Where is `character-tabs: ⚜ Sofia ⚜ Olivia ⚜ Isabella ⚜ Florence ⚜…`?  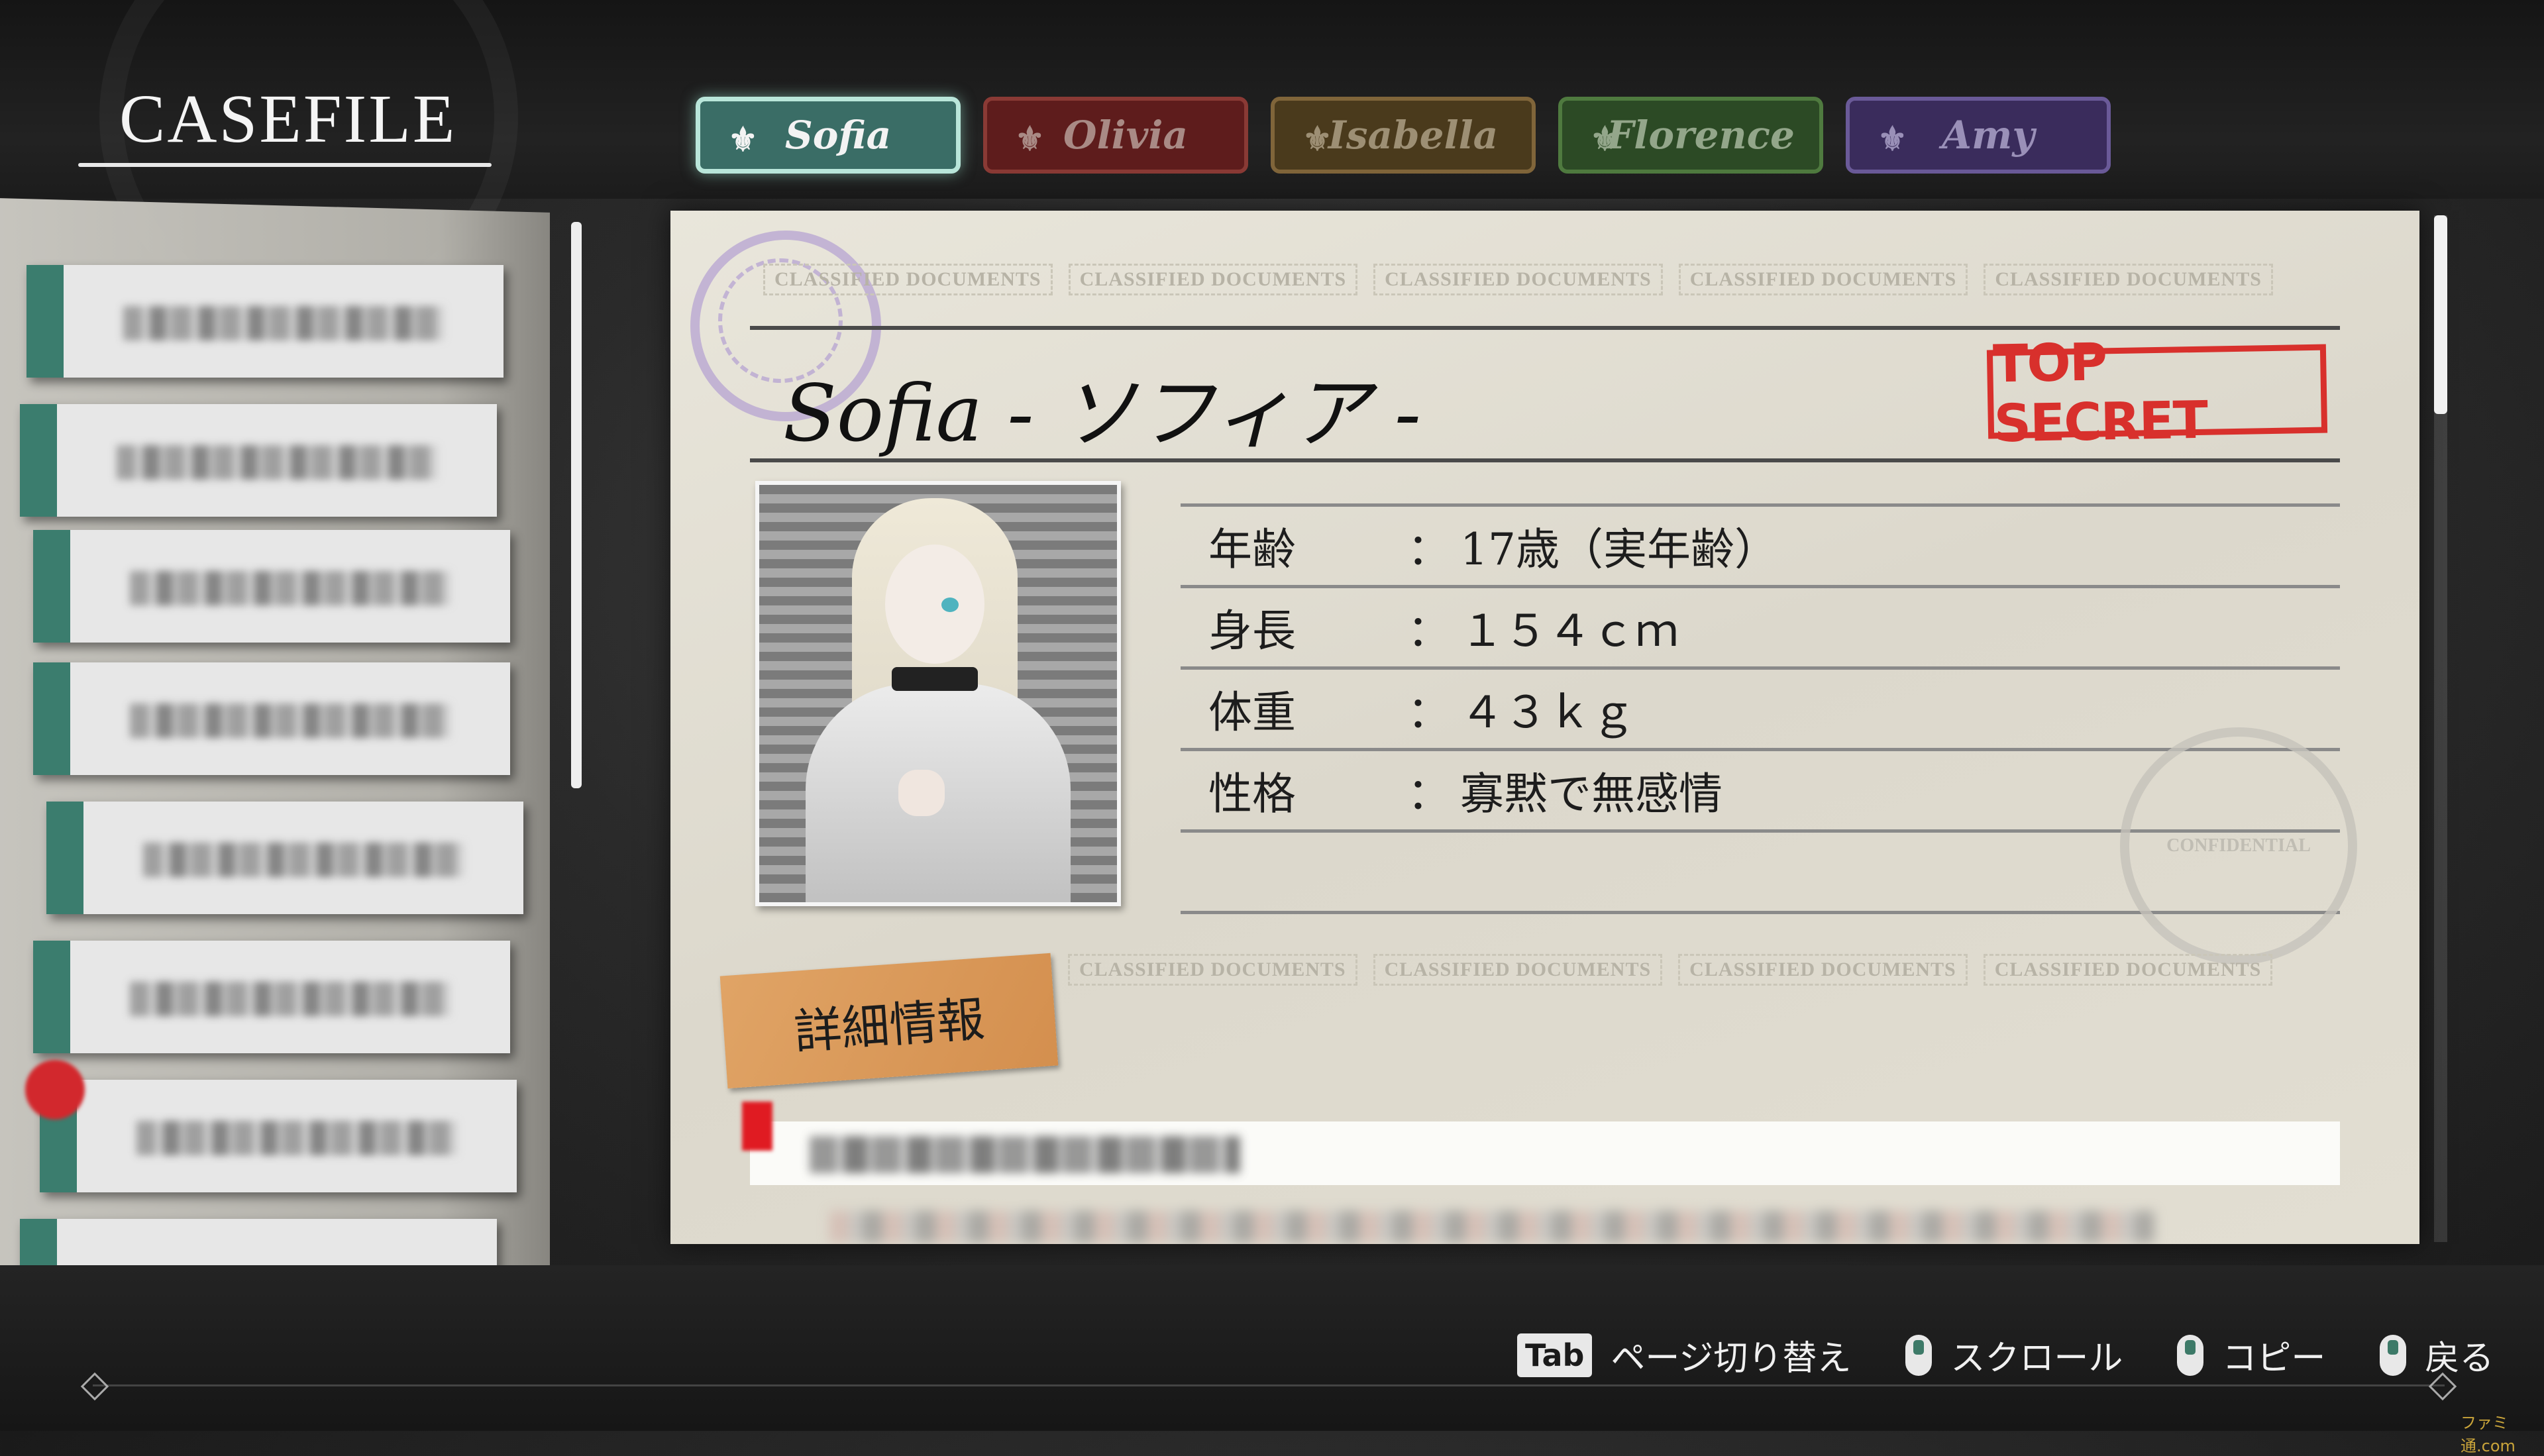 character-tabs: ⚜ Sofia ⚜ Olivia ⚜ Isabella ⚜ Florence ⚜… is located at coordinates (1403, 135).